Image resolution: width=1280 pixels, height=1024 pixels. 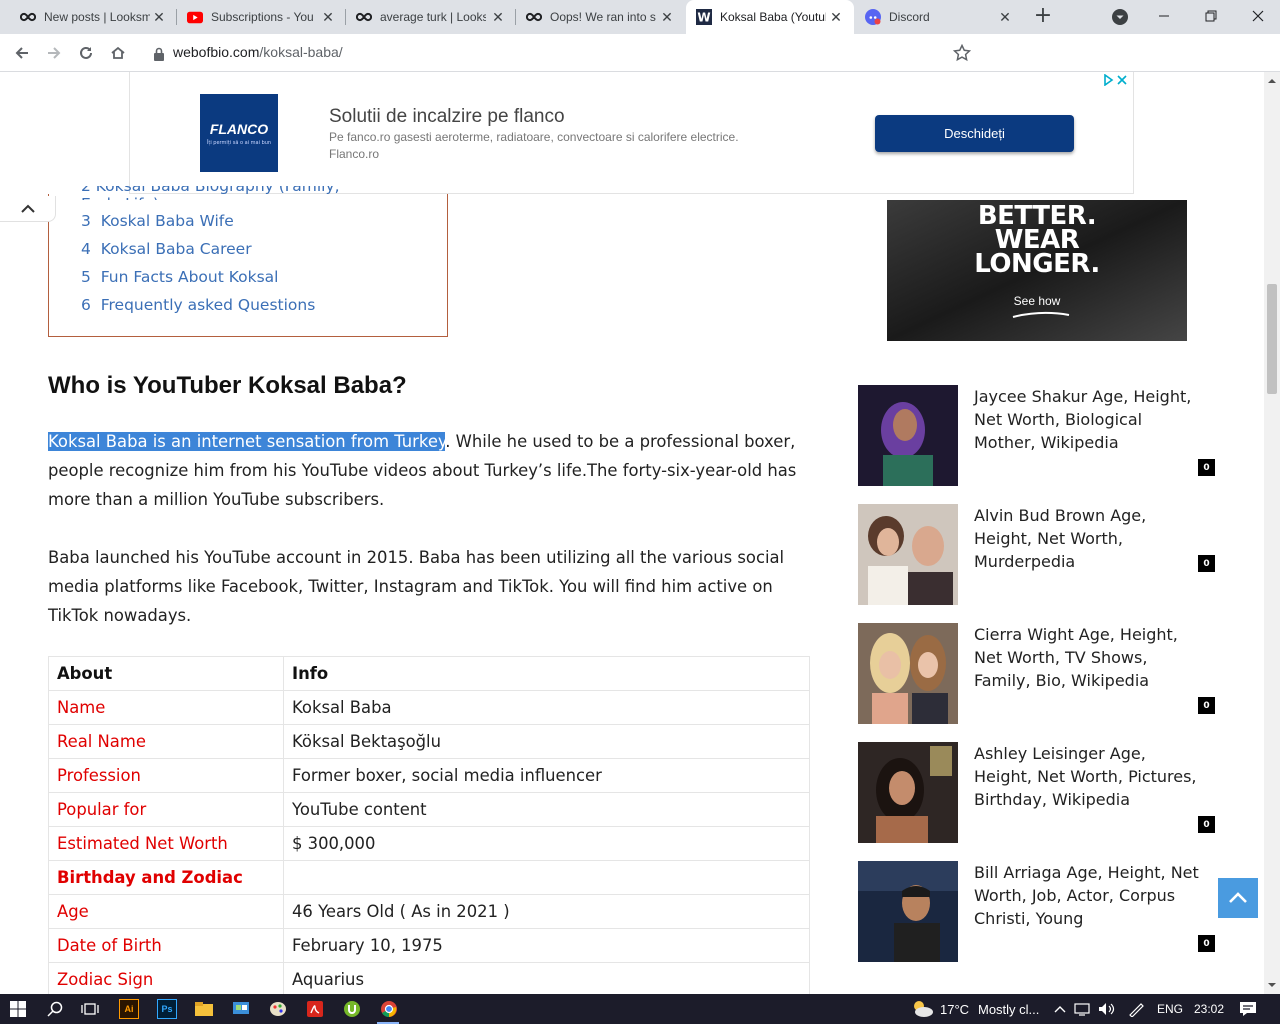 I want to click on banner-cta: See how, so click(x=1037, y=301).